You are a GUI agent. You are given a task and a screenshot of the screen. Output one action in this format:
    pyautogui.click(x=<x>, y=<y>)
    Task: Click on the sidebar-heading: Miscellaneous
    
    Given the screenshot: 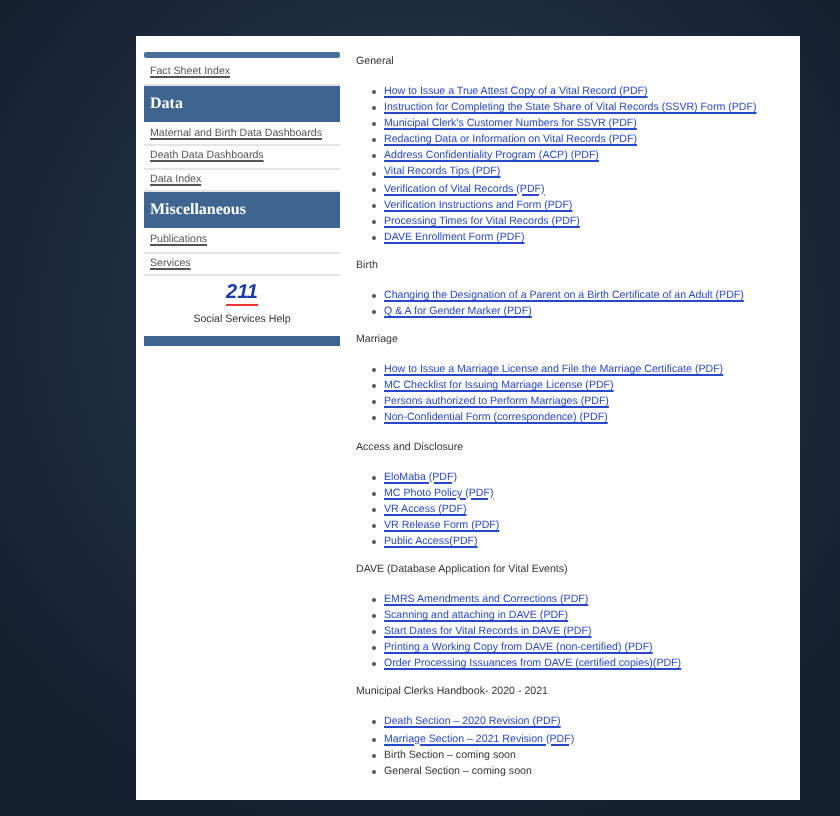 What is the action you would take?
    pyautogui.click(x=242, y=211)
    